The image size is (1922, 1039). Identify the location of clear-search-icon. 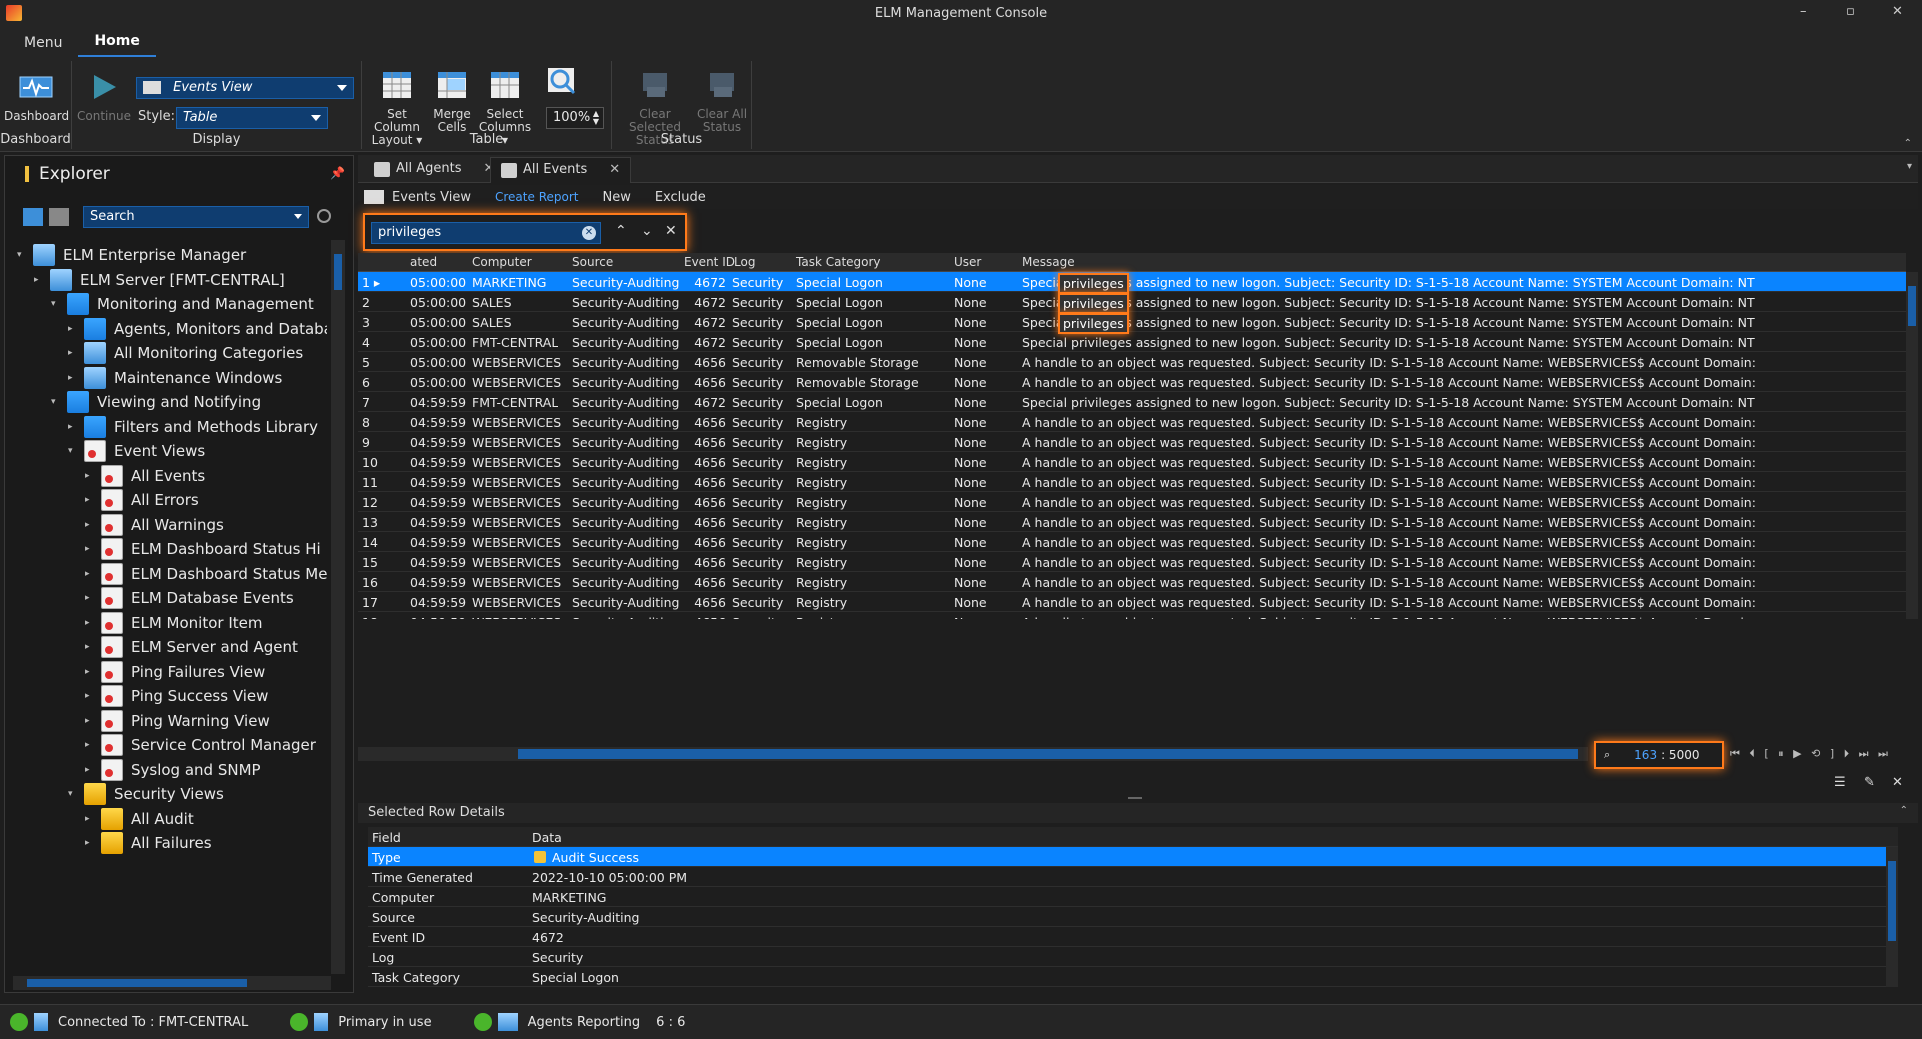
(324, 216).